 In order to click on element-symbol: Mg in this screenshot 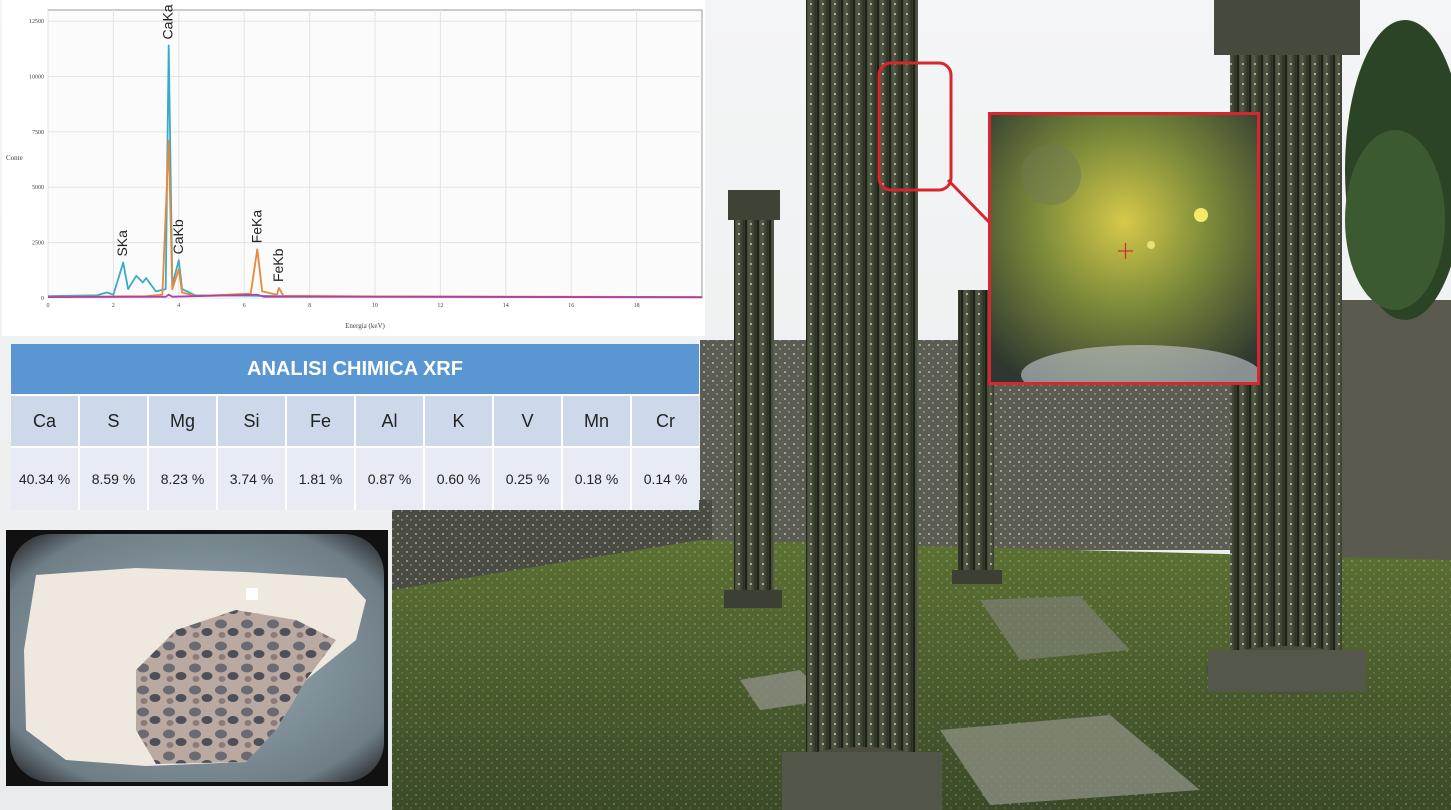, I will do `click(183, 421)`.